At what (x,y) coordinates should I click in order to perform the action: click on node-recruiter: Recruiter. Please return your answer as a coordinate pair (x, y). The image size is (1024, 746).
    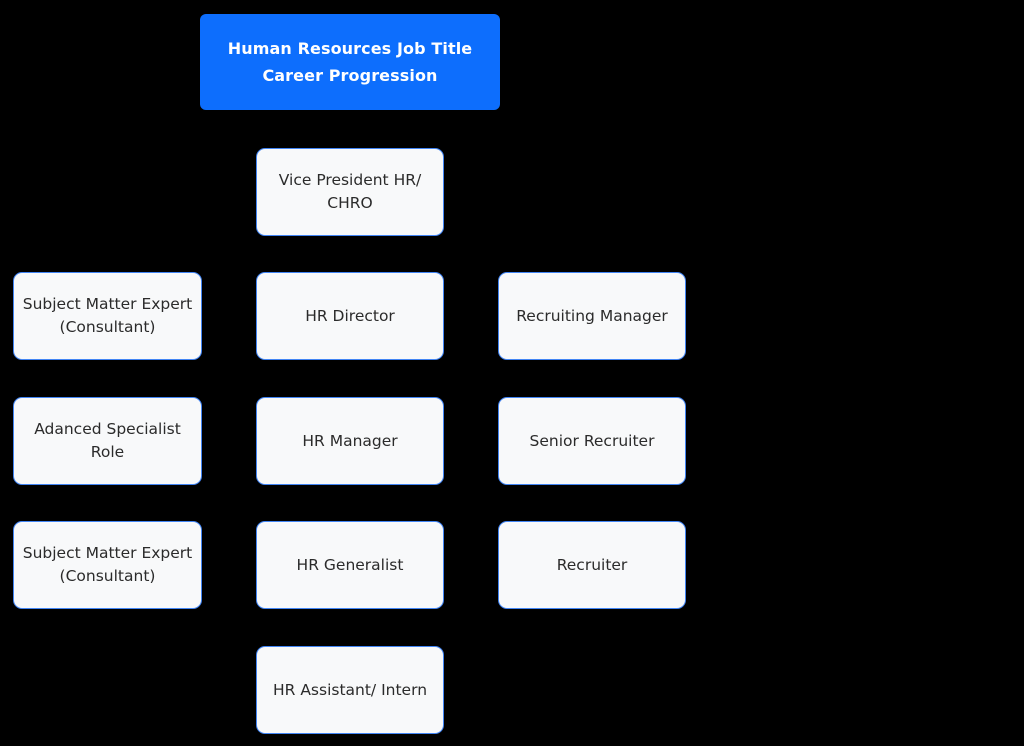
    Looking at the image, I should click on (592, 565).